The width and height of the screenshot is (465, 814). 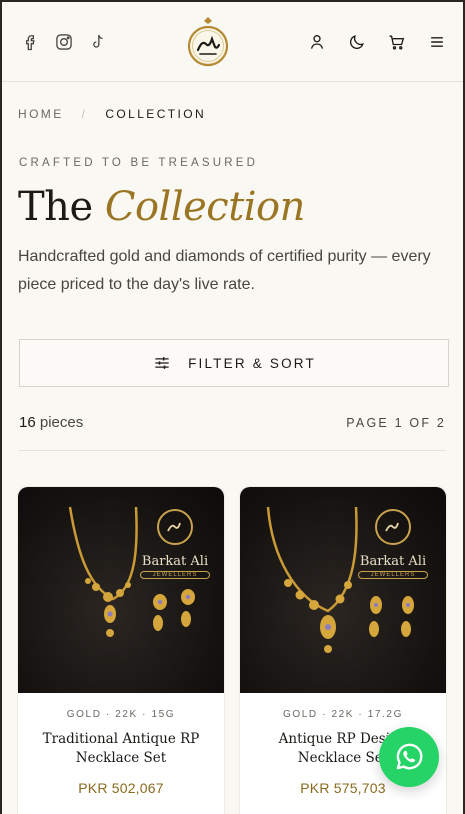 I want to click on title-accent: Collection, so click(x=205, y=207).